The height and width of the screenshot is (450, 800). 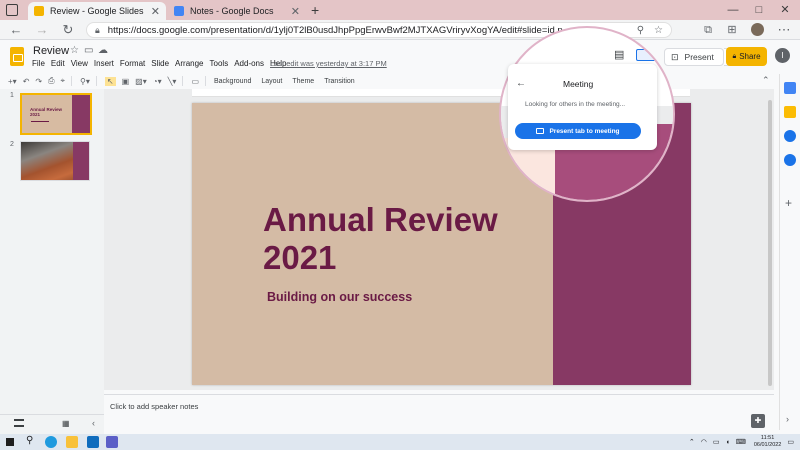 What do you see at coordinates (51, 81) in the screenshot?
I see `print-icon: ⎙` at bounding box center [51, 81].